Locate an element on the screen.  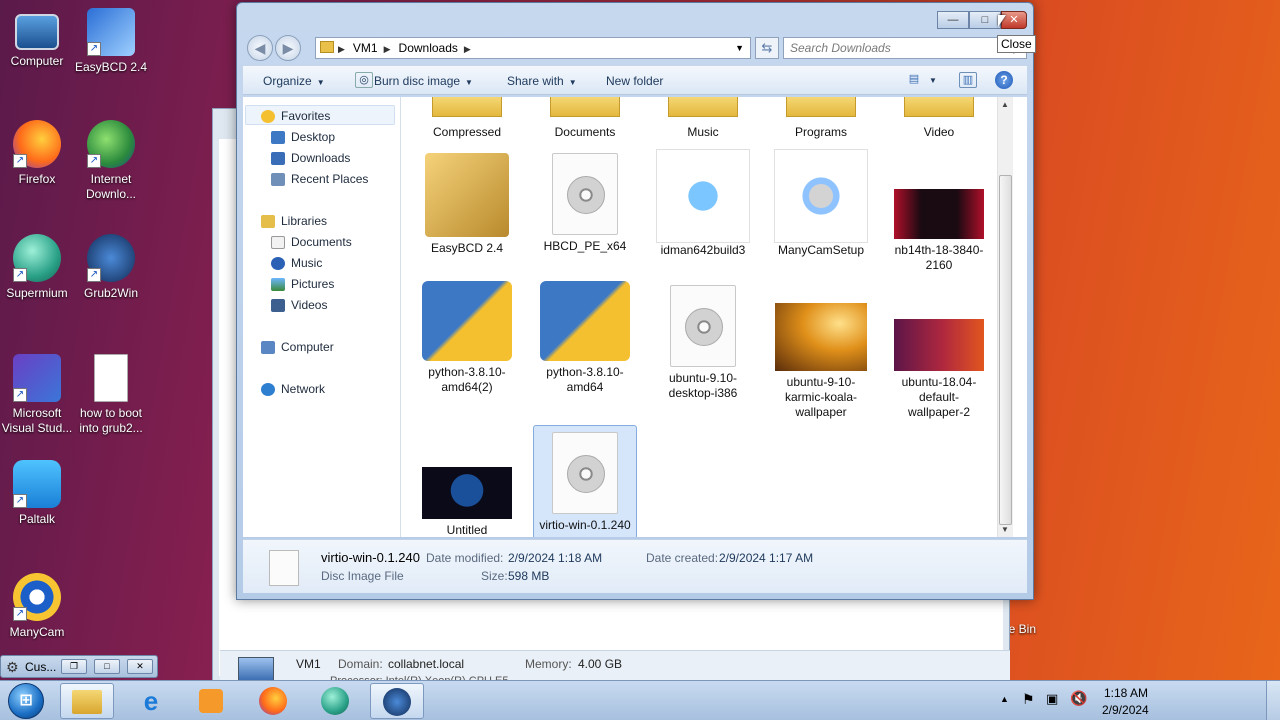
start-button: ⊞ is located at coordinates (26, 701).